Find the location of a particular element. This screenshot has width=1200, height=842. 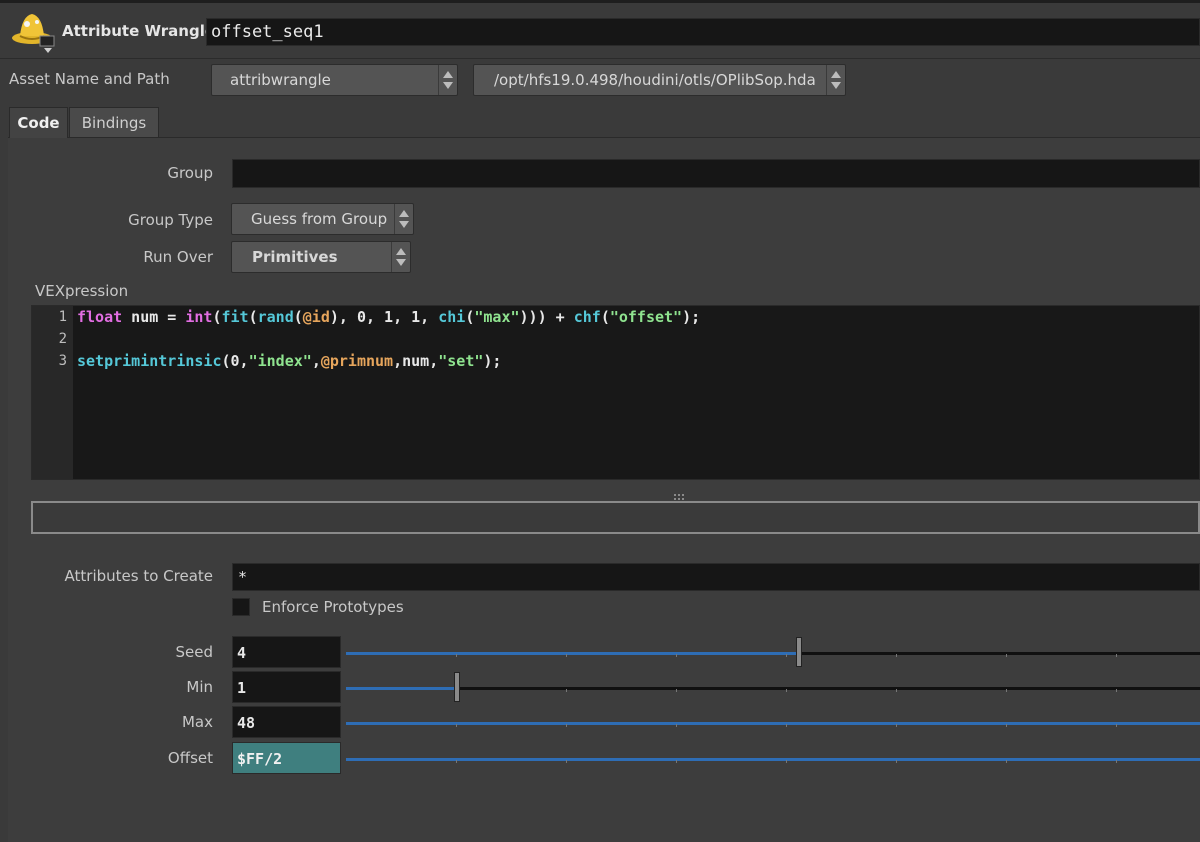

run-over-menu: Primitives is located at coordinates (321, 257).